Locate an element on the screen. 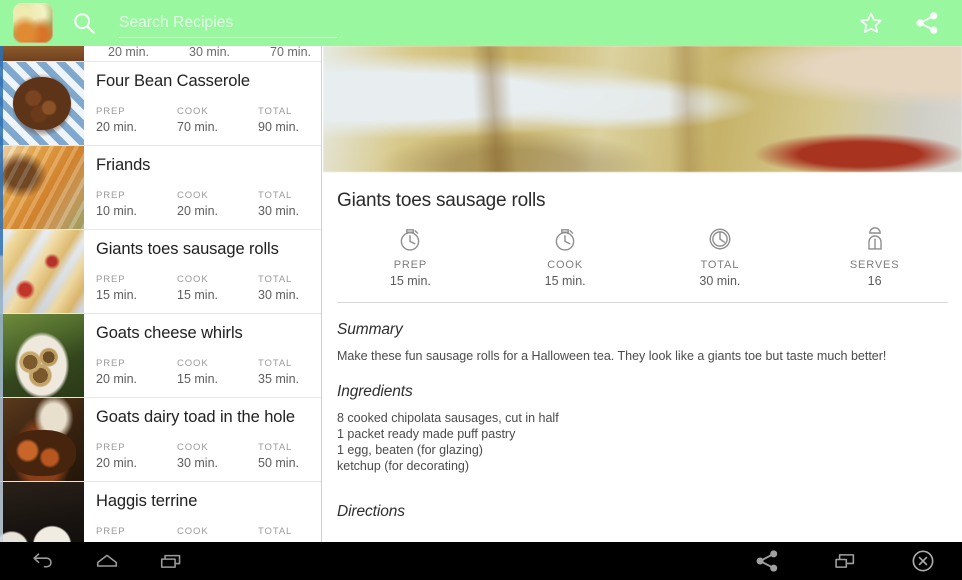 Image resolution: width=962 pixels, height=580 pixels. stat-prep-value: 15 min. is located at coordinates (116, 295).